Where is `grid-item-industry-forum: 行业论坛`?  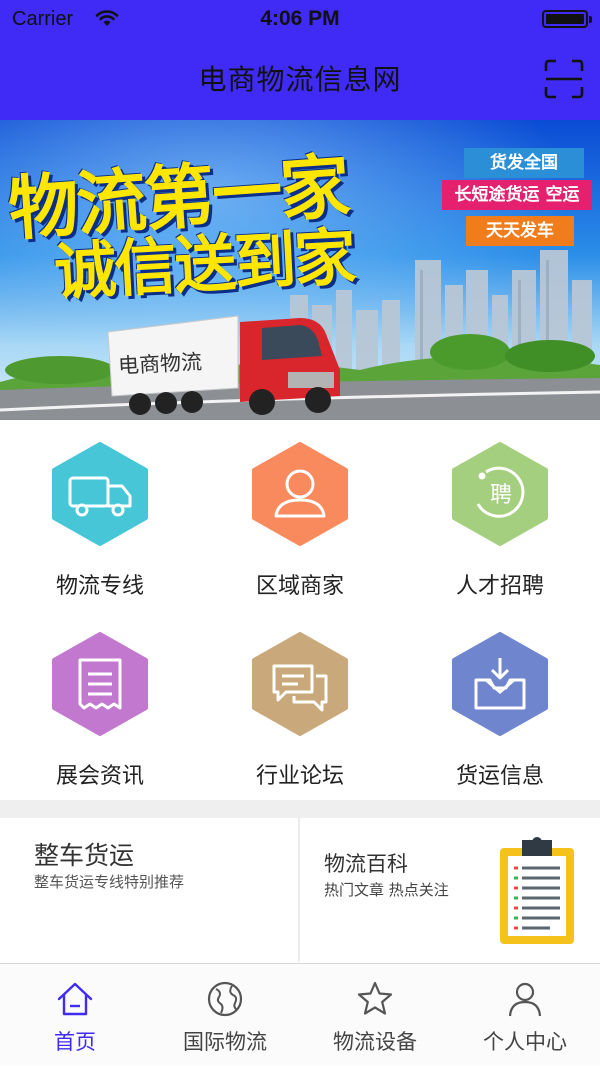 grid-item-industry-forum: 行业论坛 is located at coordinates (300, 705).